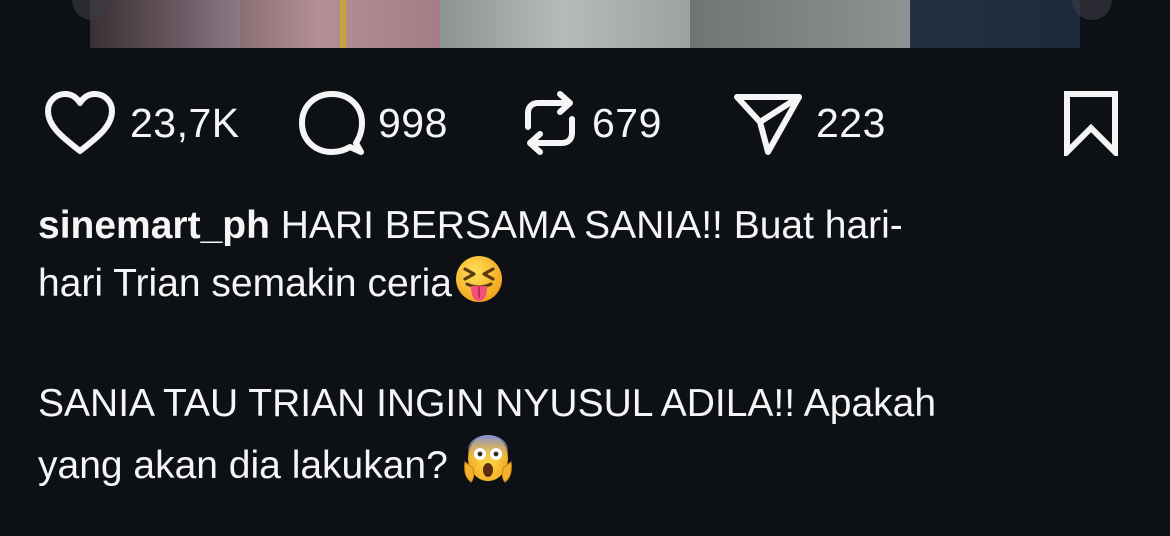 The width and height of the screenshot is (1170, 536). Describe the element at coordinates (80, 123) in the screenshot. I see `heart-outline-icon` at that location.